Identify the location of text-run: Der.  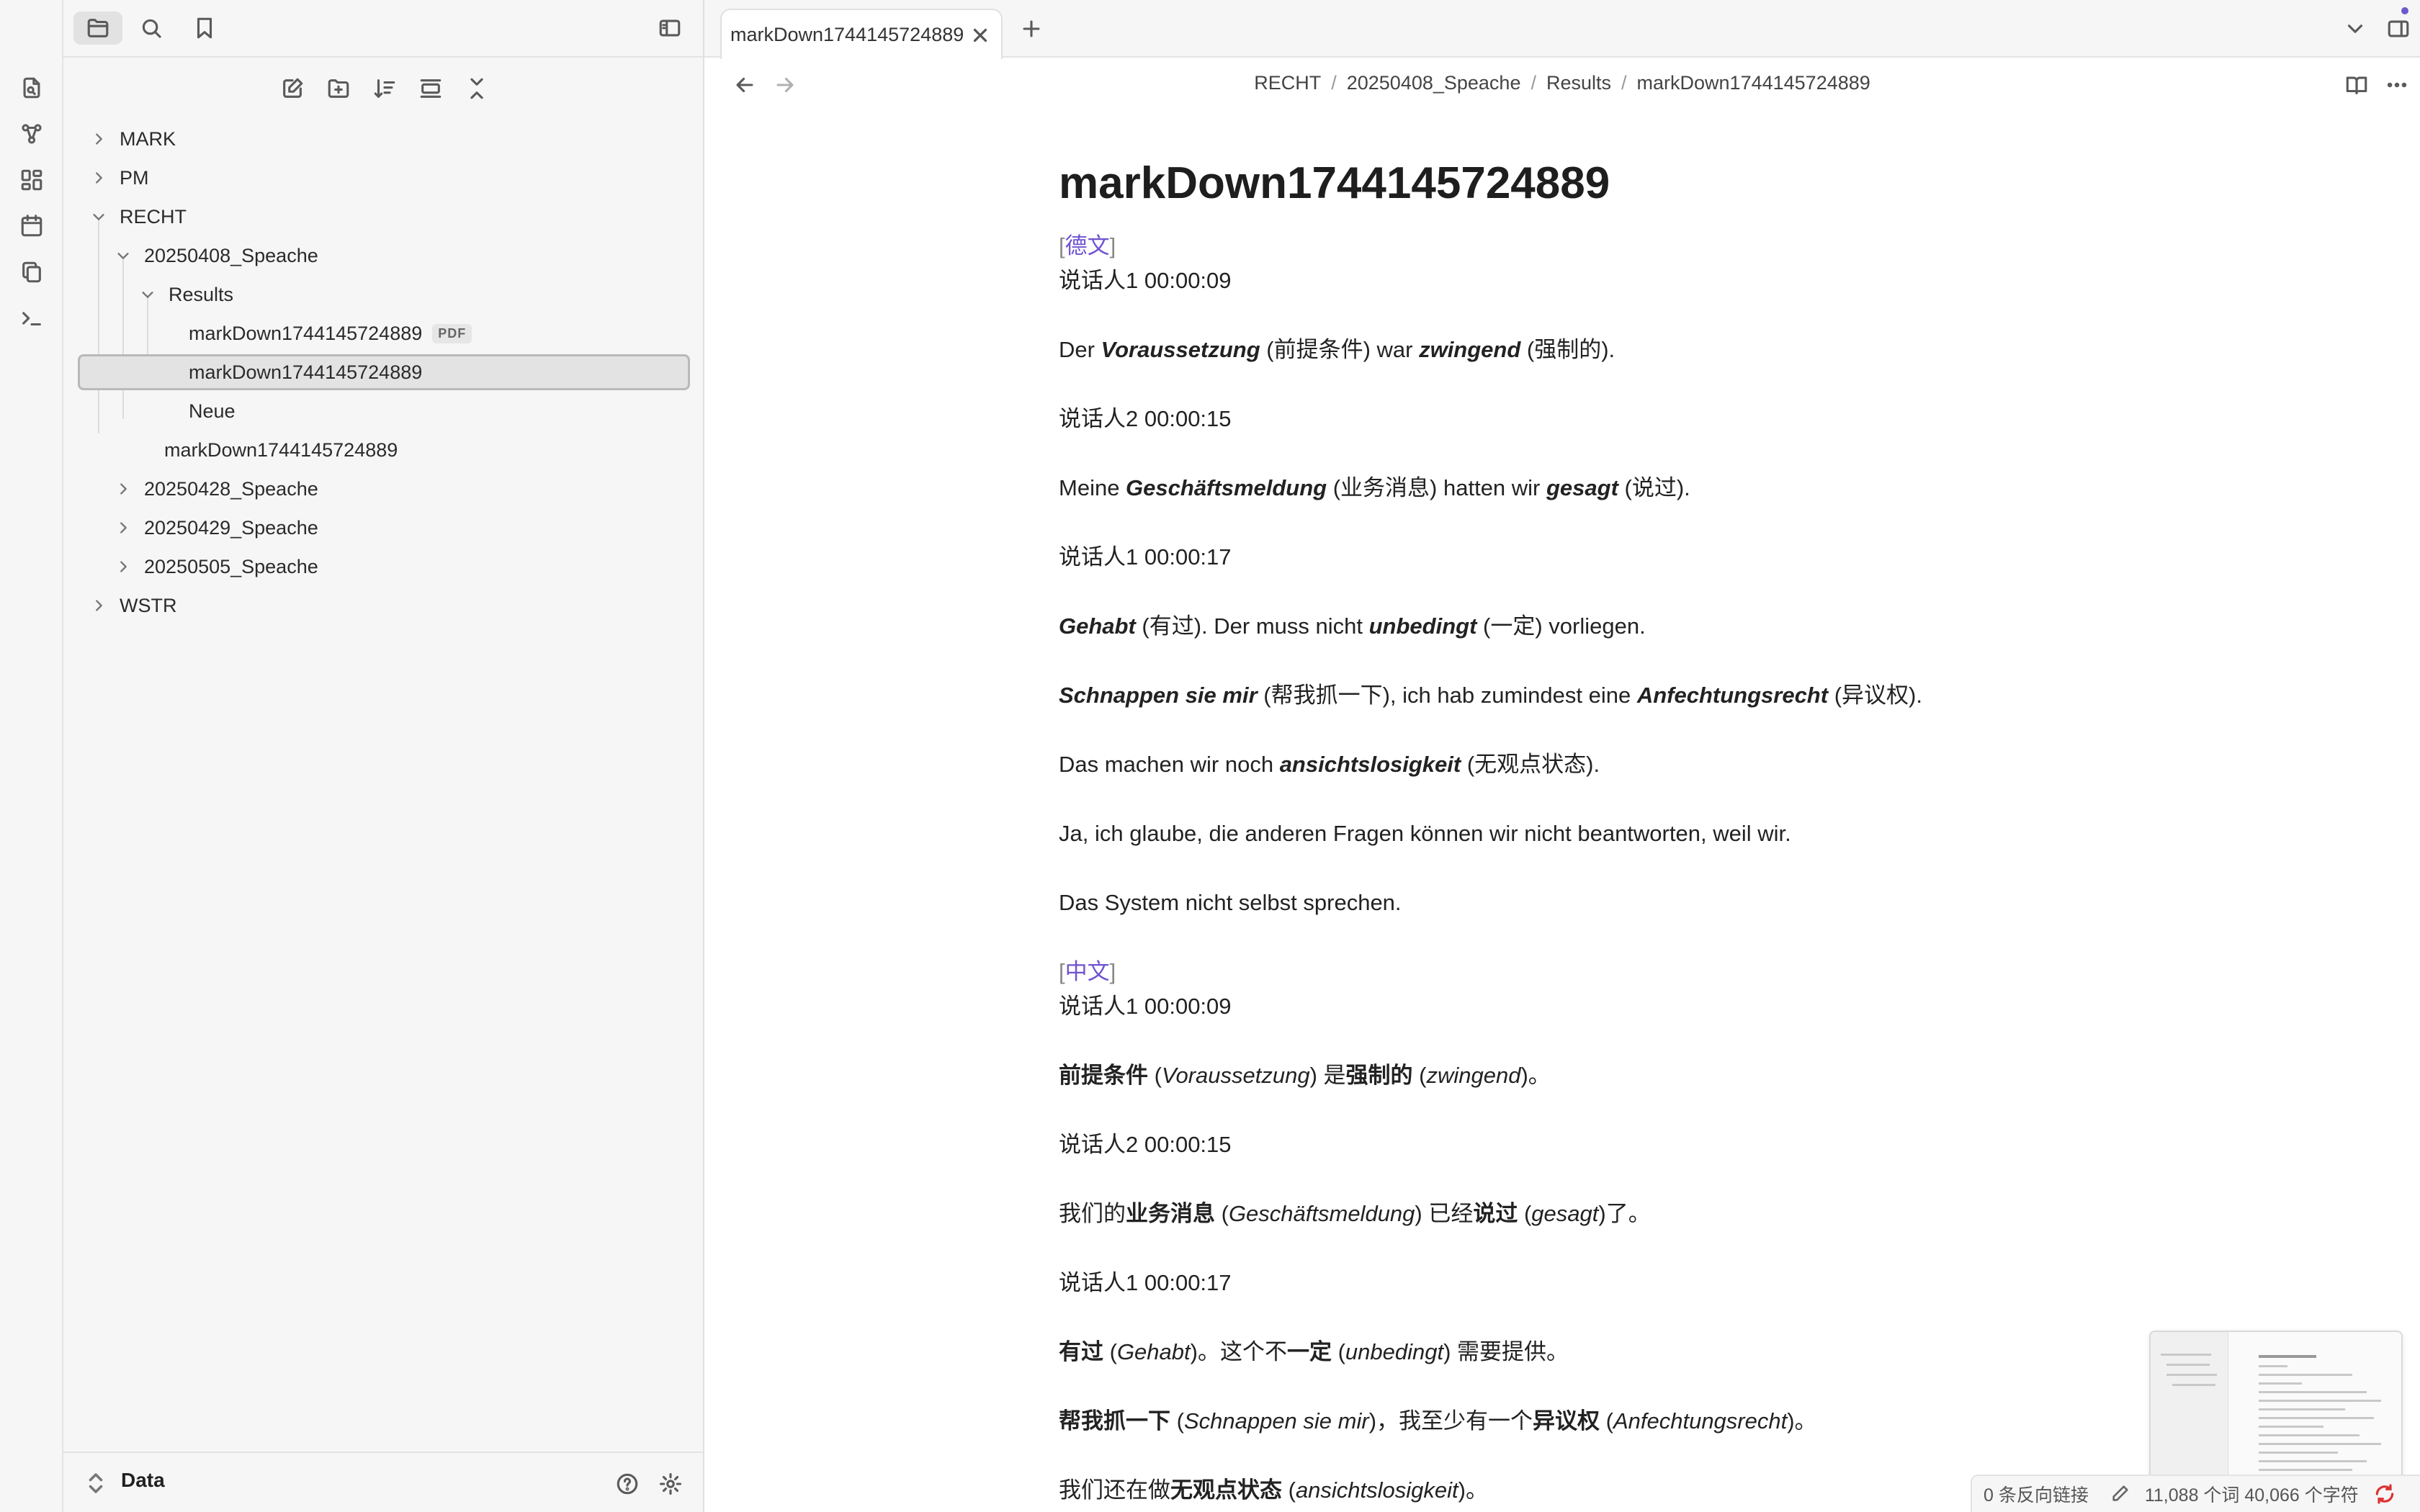
(1080, 349).